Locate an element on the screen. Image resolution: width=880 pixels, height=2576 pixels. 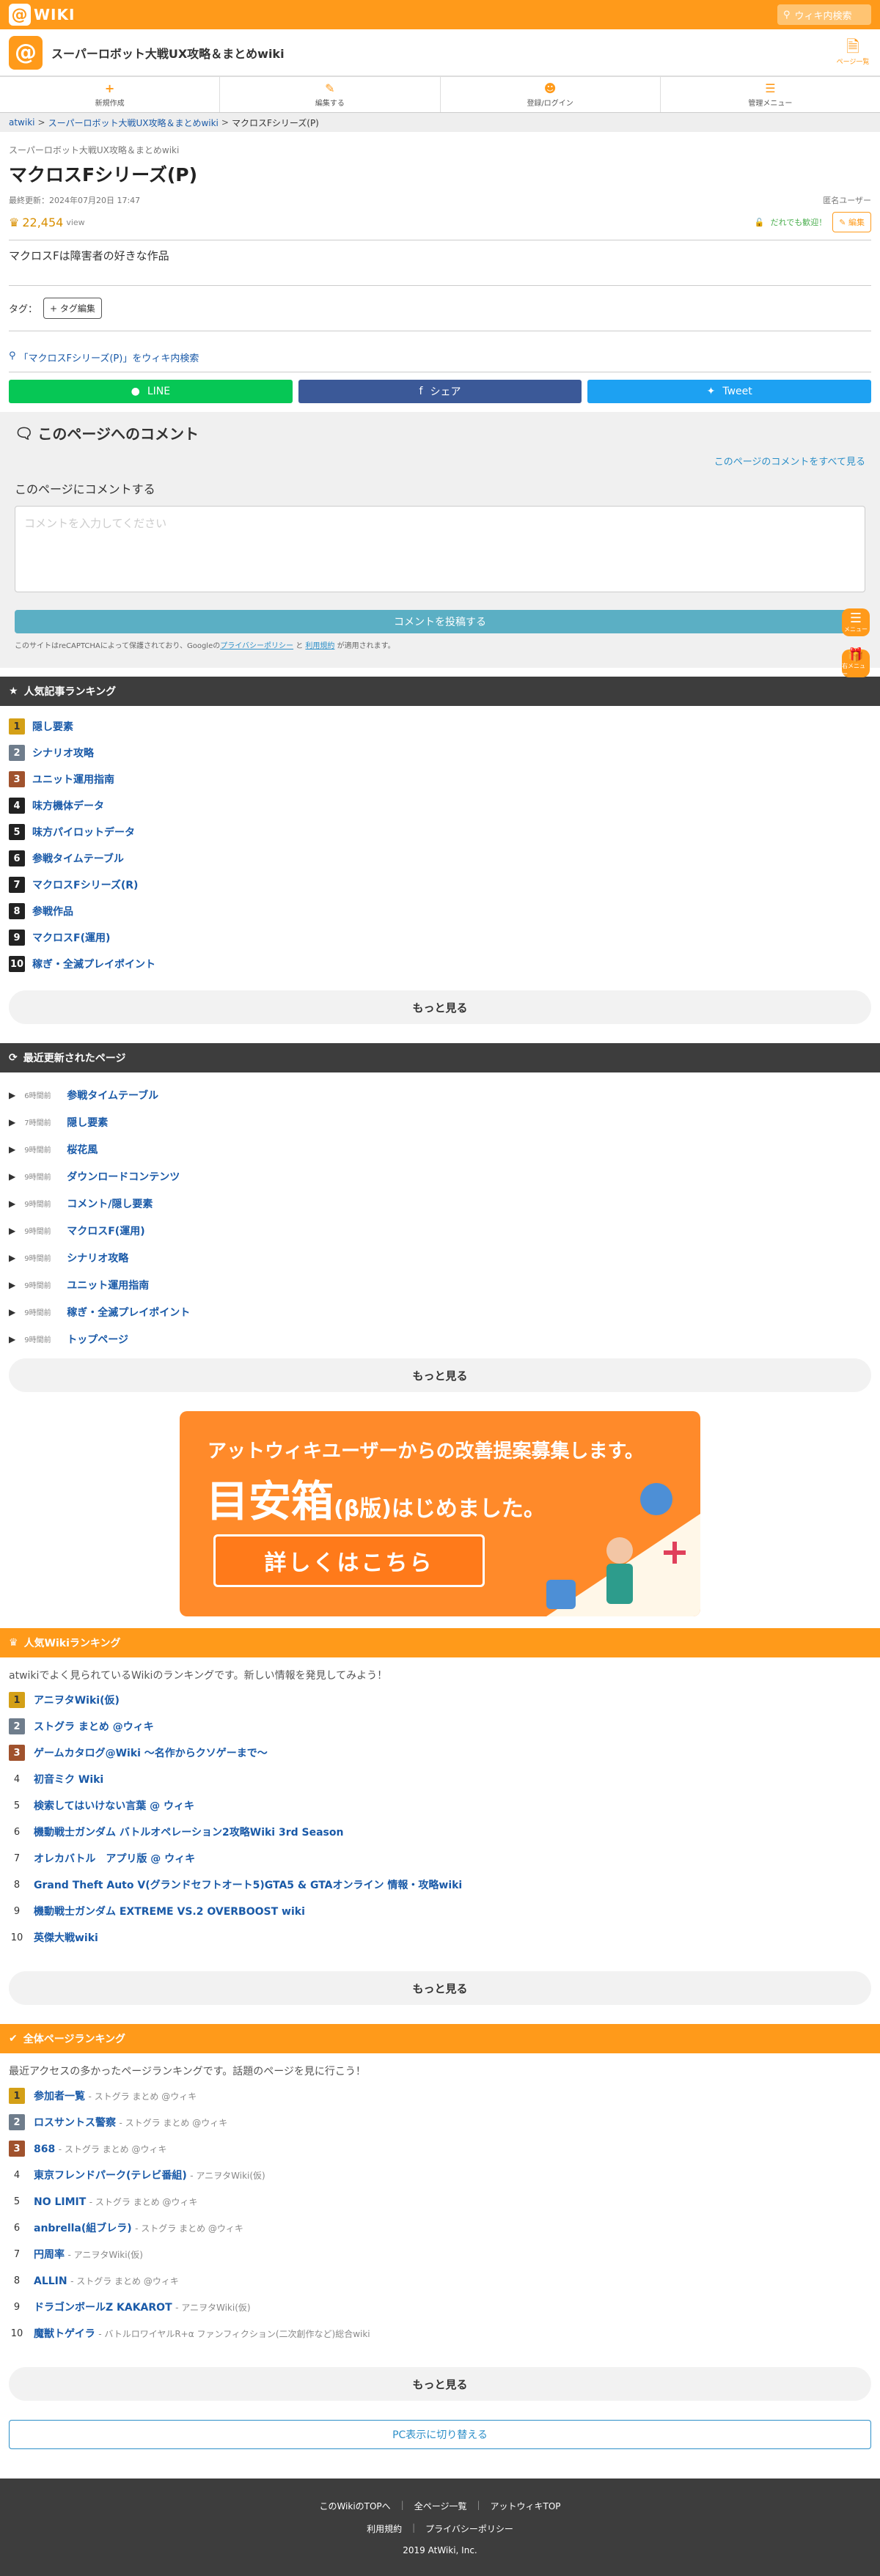
wiki-link: オレカバトル アプリ版 @ ウィキ is located at coordinates (114, 1858).